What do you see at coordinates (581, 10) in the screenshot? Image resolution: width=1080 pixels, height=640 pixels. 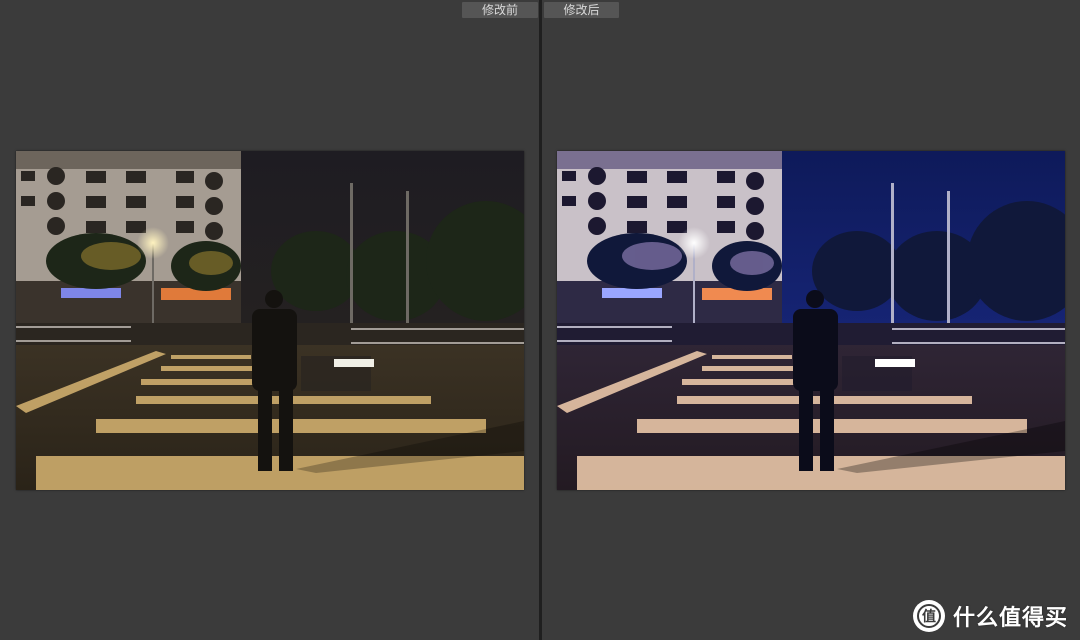 I see `after-label: 修改后` at bounding box center [581, 10].